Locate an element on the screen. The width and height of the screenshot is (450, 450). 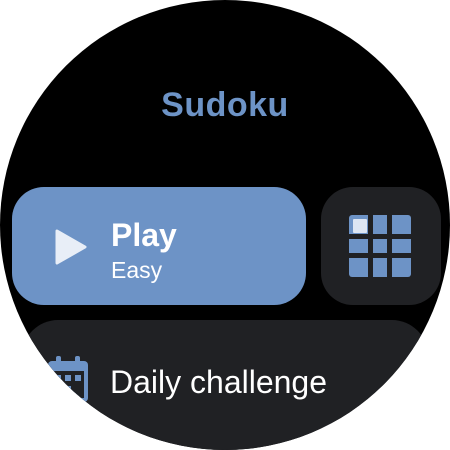
grid-button is located at coordinates (381, 246).